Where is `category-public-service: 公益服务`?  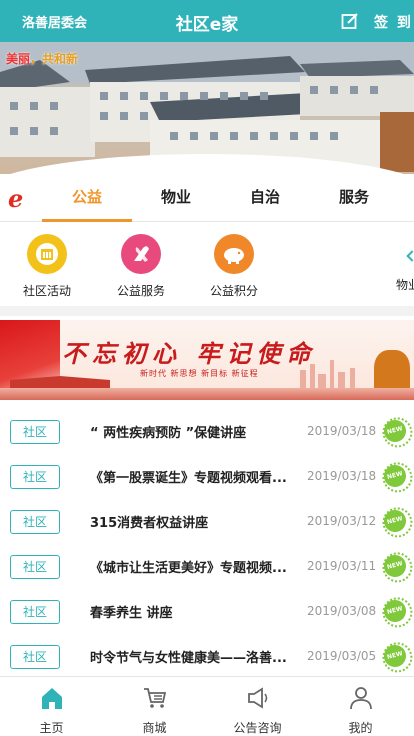
category-public-service: 公益服务 is located at coordinates (141, 266).